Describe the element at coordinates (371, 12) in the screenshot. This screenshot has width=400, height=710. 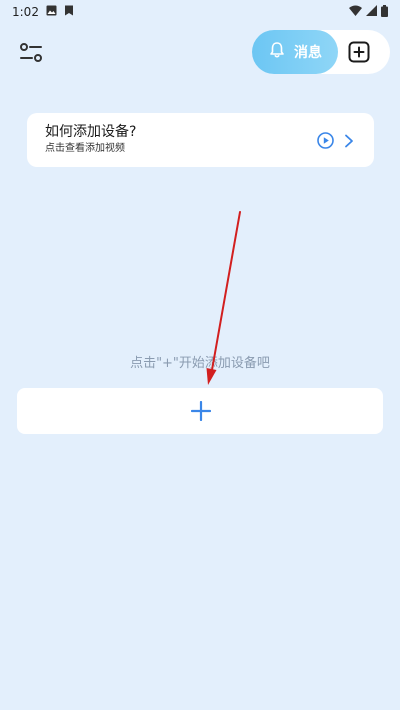
I see `signal-icon` at that location.